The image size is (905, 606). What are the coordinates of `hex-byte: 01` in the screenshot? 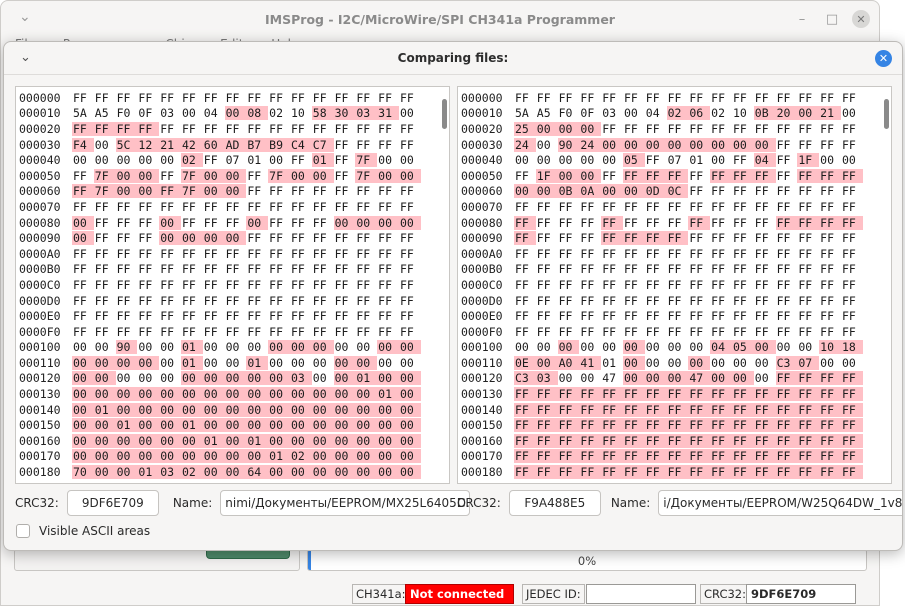 It's located at (612, 363).